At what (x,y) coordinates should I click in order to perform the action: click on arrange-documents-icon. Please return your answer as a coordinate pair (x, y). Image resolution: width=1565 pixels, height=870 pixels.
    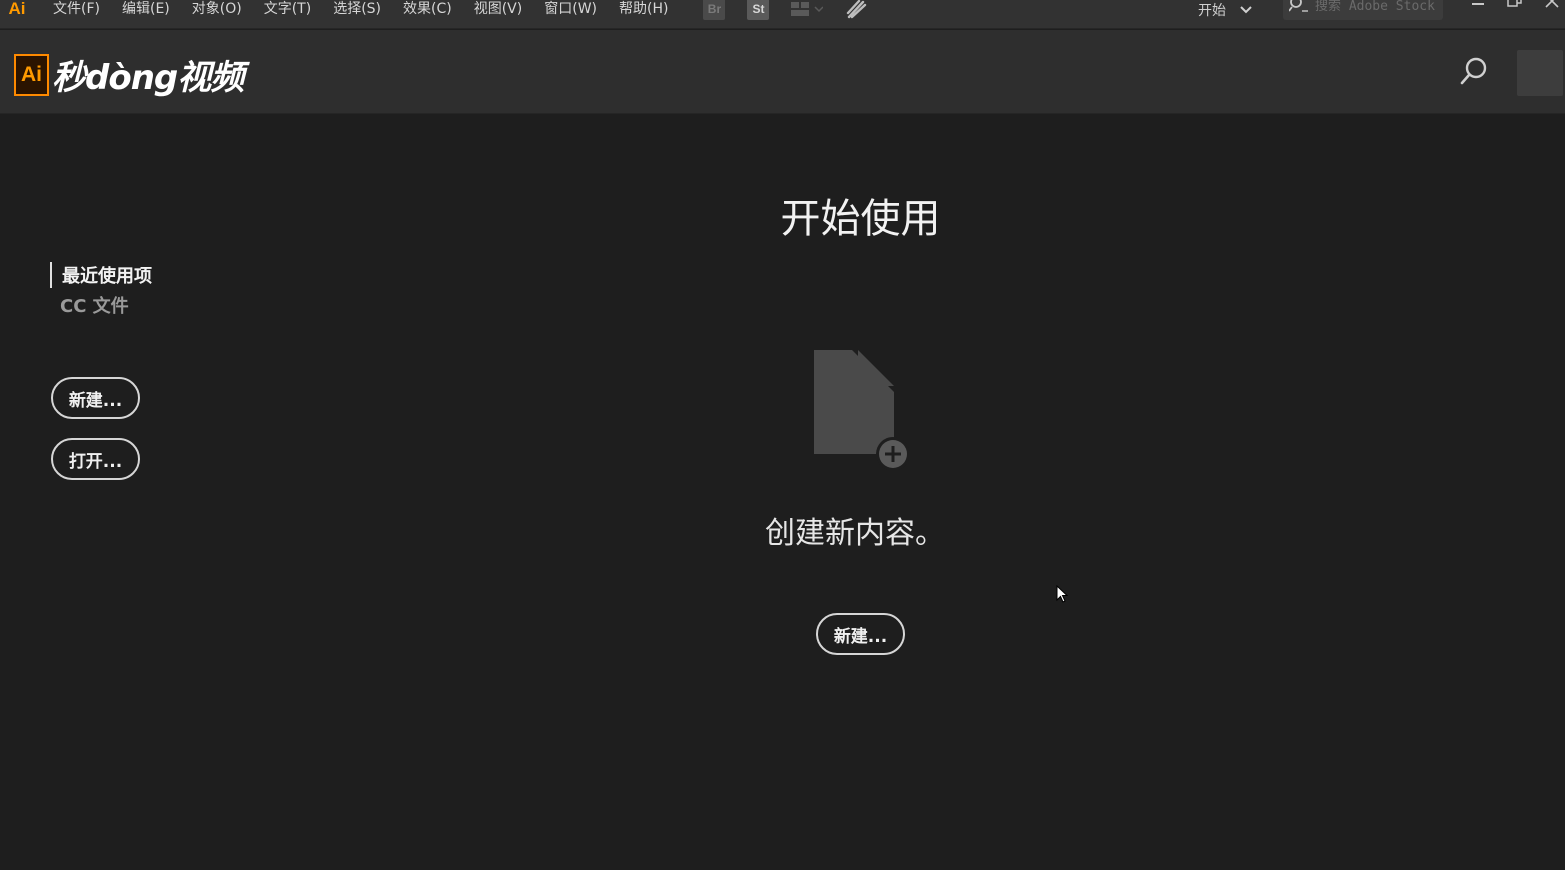
    Looking at the image, I should click on (807, 10).